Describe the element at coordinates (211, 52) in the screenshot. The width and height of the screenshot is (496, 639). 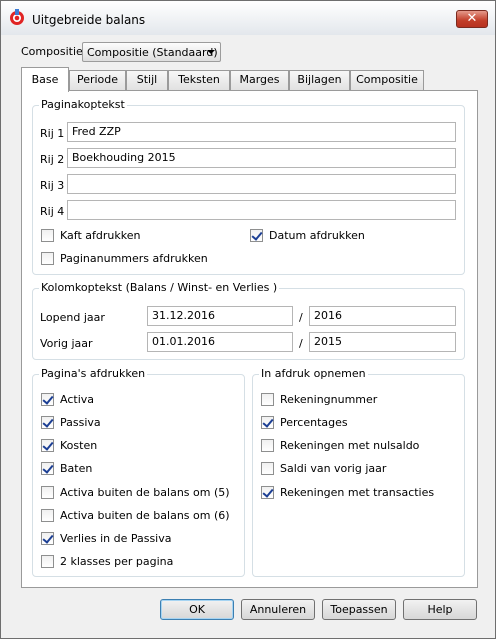
I see `chevron-down-icon` at that location.